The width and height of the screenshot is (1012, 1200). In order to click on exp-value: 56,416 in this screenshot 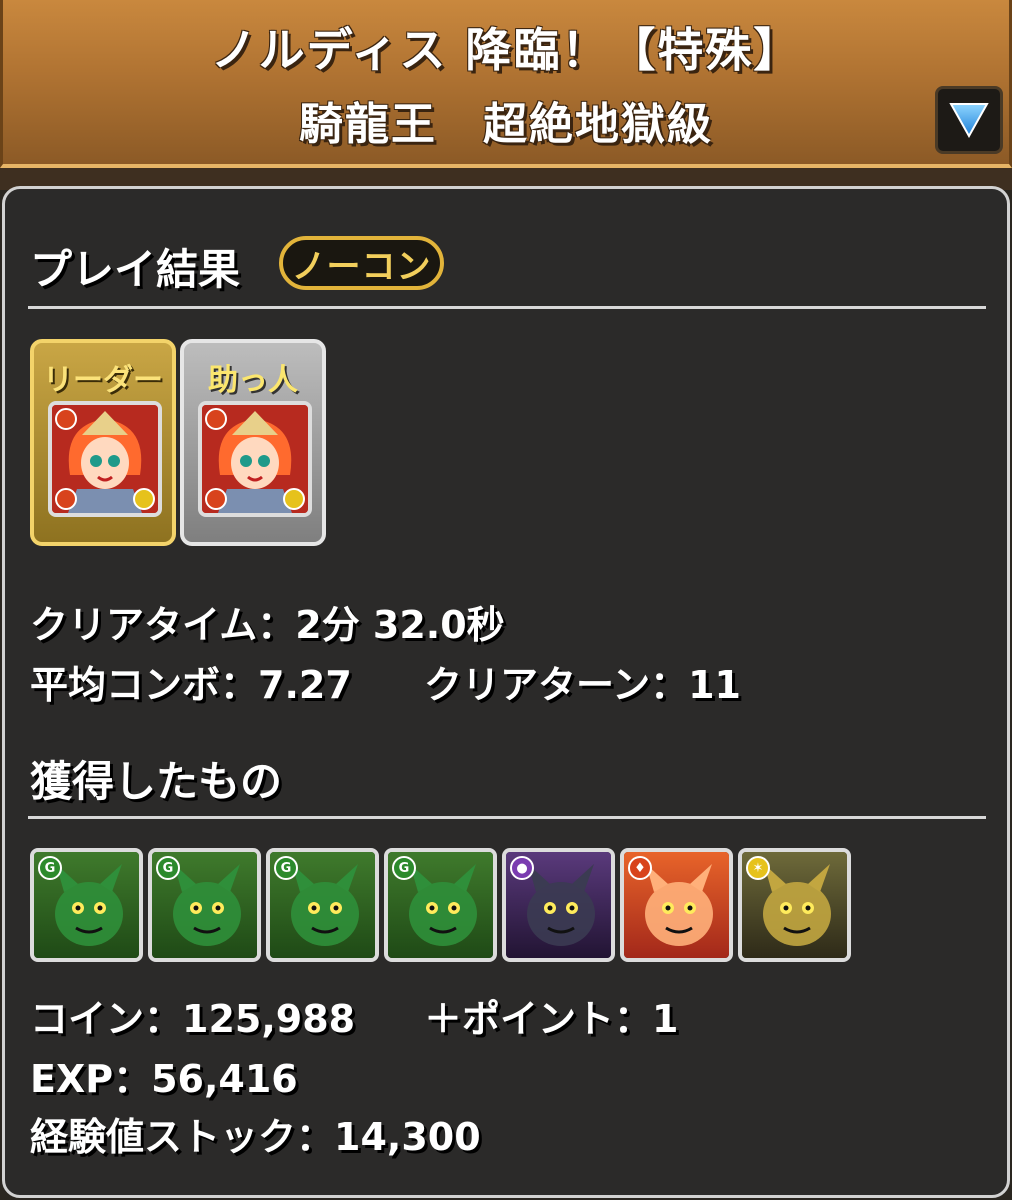, I will do `click(224, 1079)`.